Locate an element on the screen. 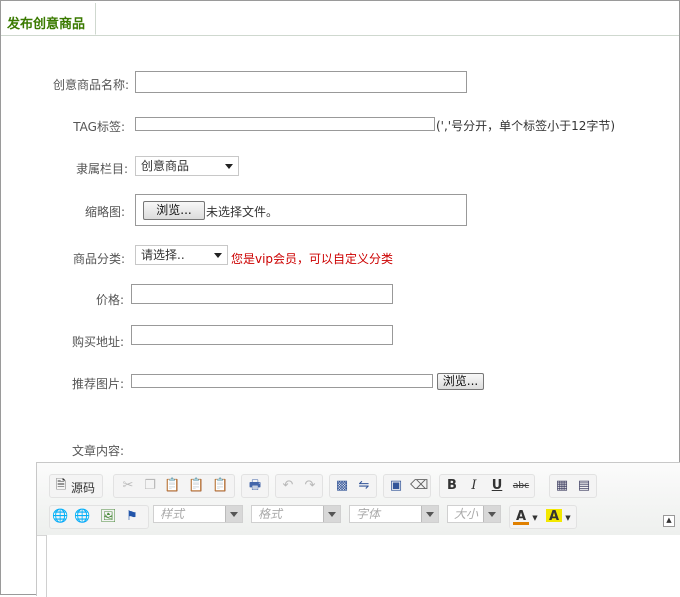 The width and height of the screenshot is (680, 597). buy-url-input is located at coordinates (262, 335).